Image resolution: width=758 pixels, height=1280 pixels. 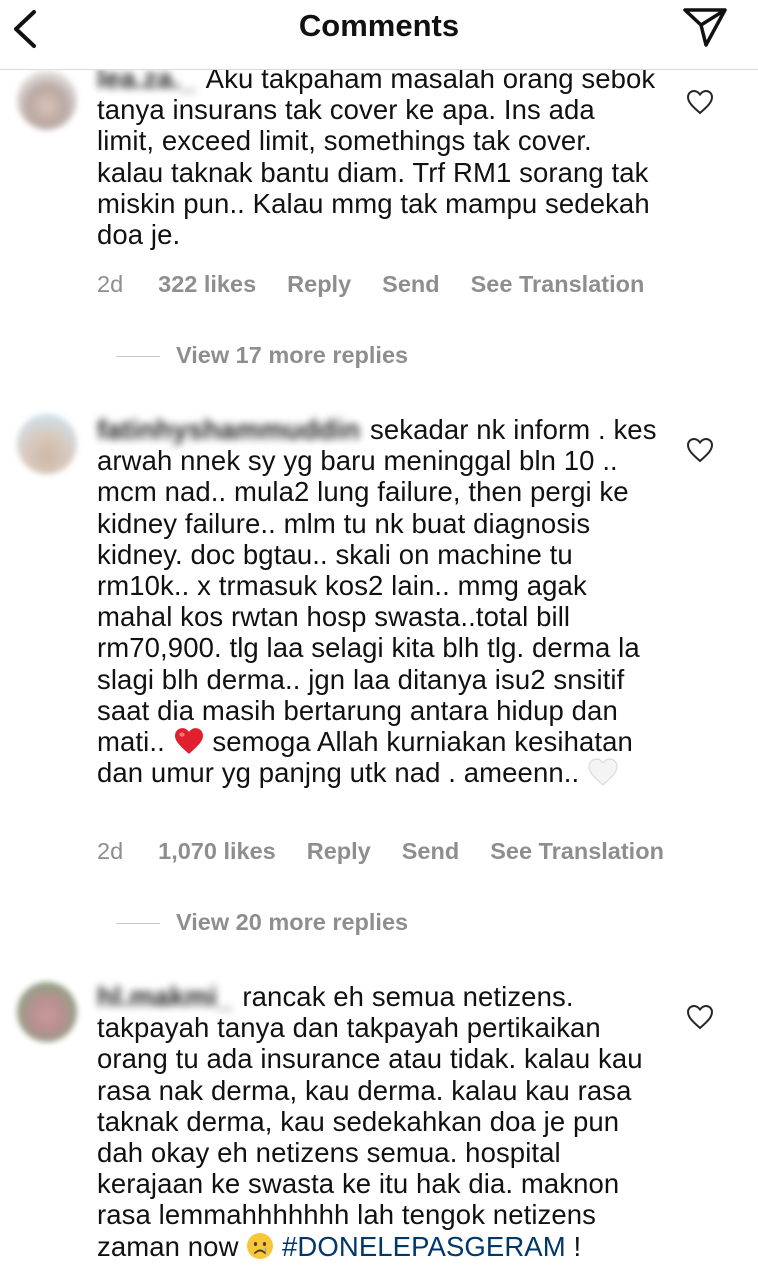 I want to click on hashtag-link: #DONELEPASGERAM, so click(x=424, y=1246).